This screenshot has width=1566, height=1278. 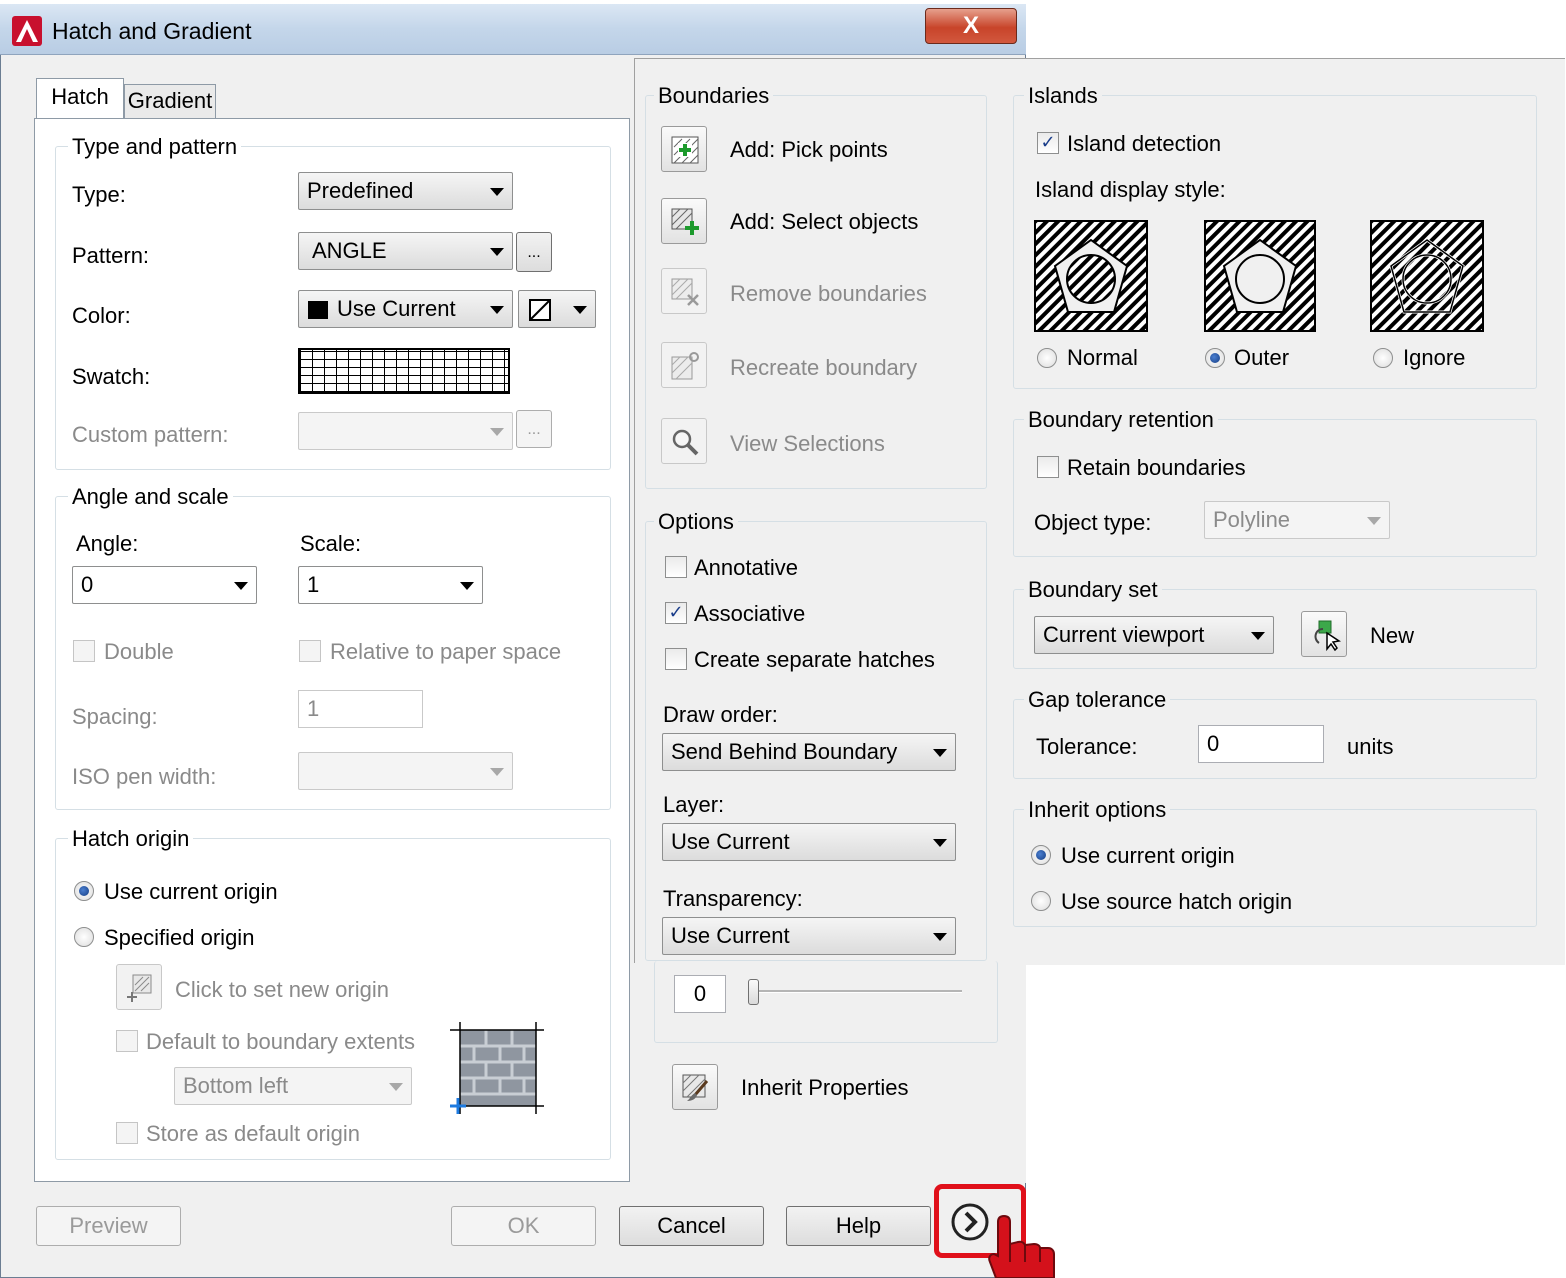 What do you see at coordinates (360, 709) in the screenshot?
I see `spacing-input: 1` at bounding box center [360, 709].